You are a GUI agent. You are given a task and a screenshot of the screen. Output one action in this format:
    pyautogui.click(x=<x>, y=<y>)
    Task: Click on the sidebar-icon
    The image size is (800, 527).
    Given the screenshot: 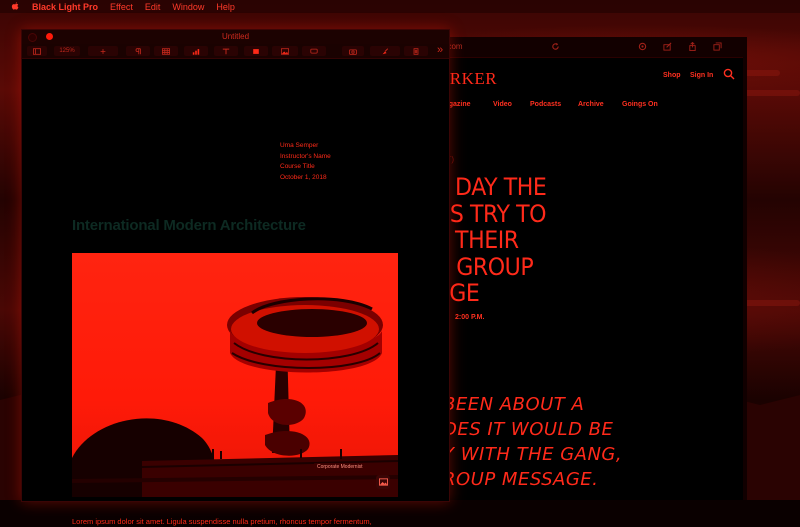 What is the action you would take?
    pyautogui.click(x=37, y=51)
    